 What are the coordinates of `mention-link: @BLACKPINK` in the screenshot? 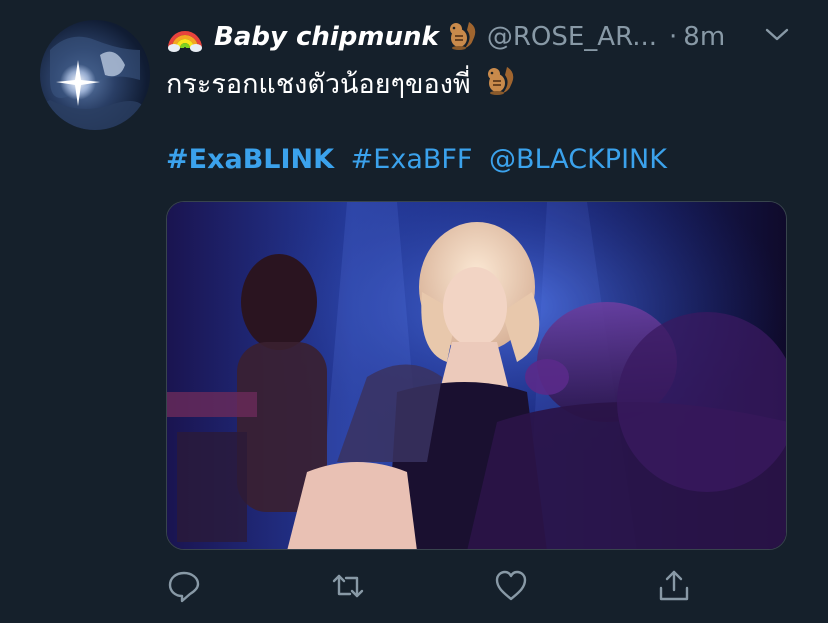 It's located at (578, 159).